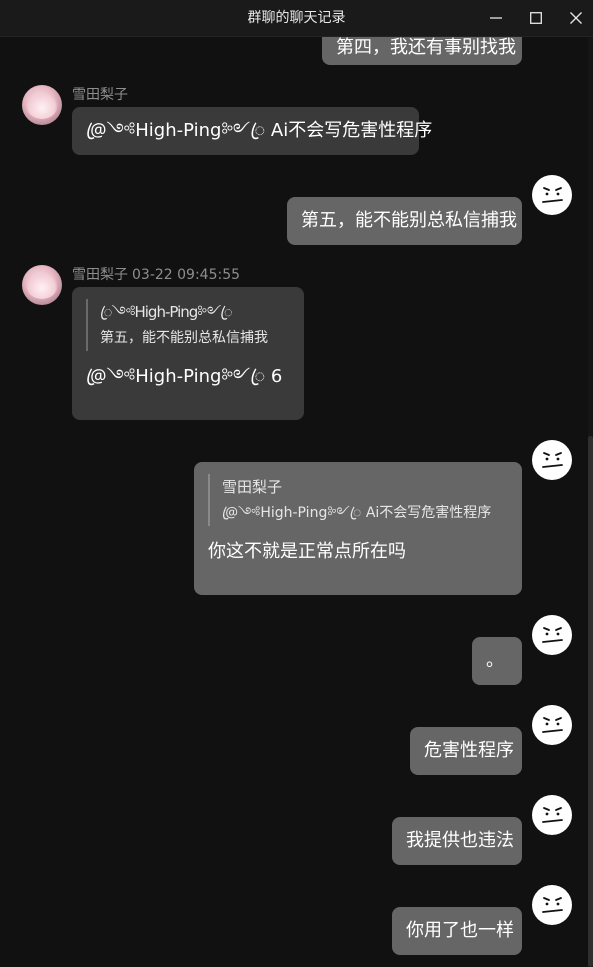 The image size is (593, 967). What do you see at coordinates (186, 275) in the screenshot?
I see `message-time: 03-22 09:45:55` at bounding box center [186, 275].